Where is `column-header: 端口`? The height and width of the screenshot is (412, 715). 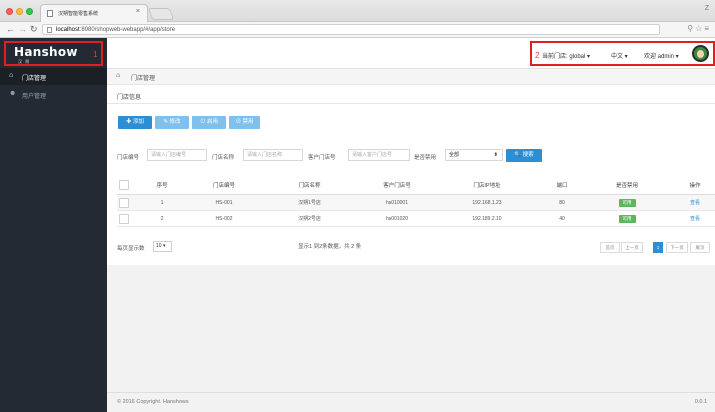 column-header: 端口 is located at coordinates (562, 185).